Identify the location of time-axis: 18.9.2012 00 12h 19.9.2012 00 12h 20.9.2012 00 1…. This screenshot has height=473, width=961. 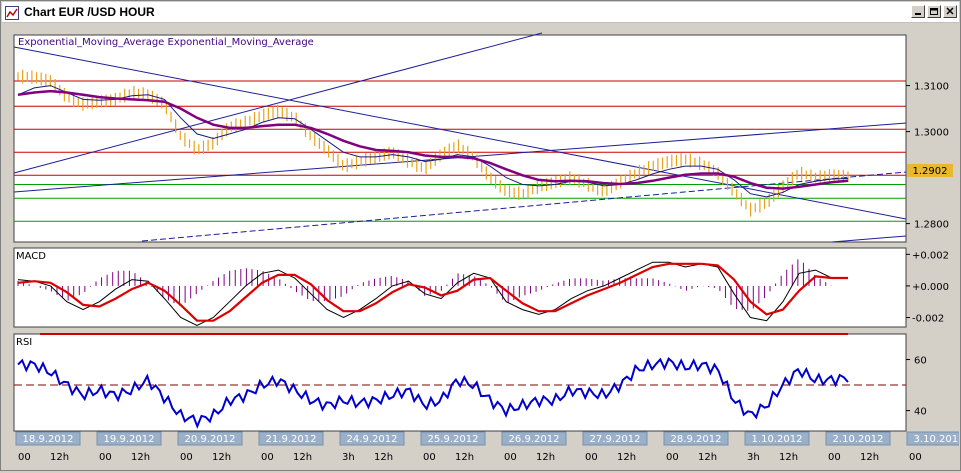
(488, 447).